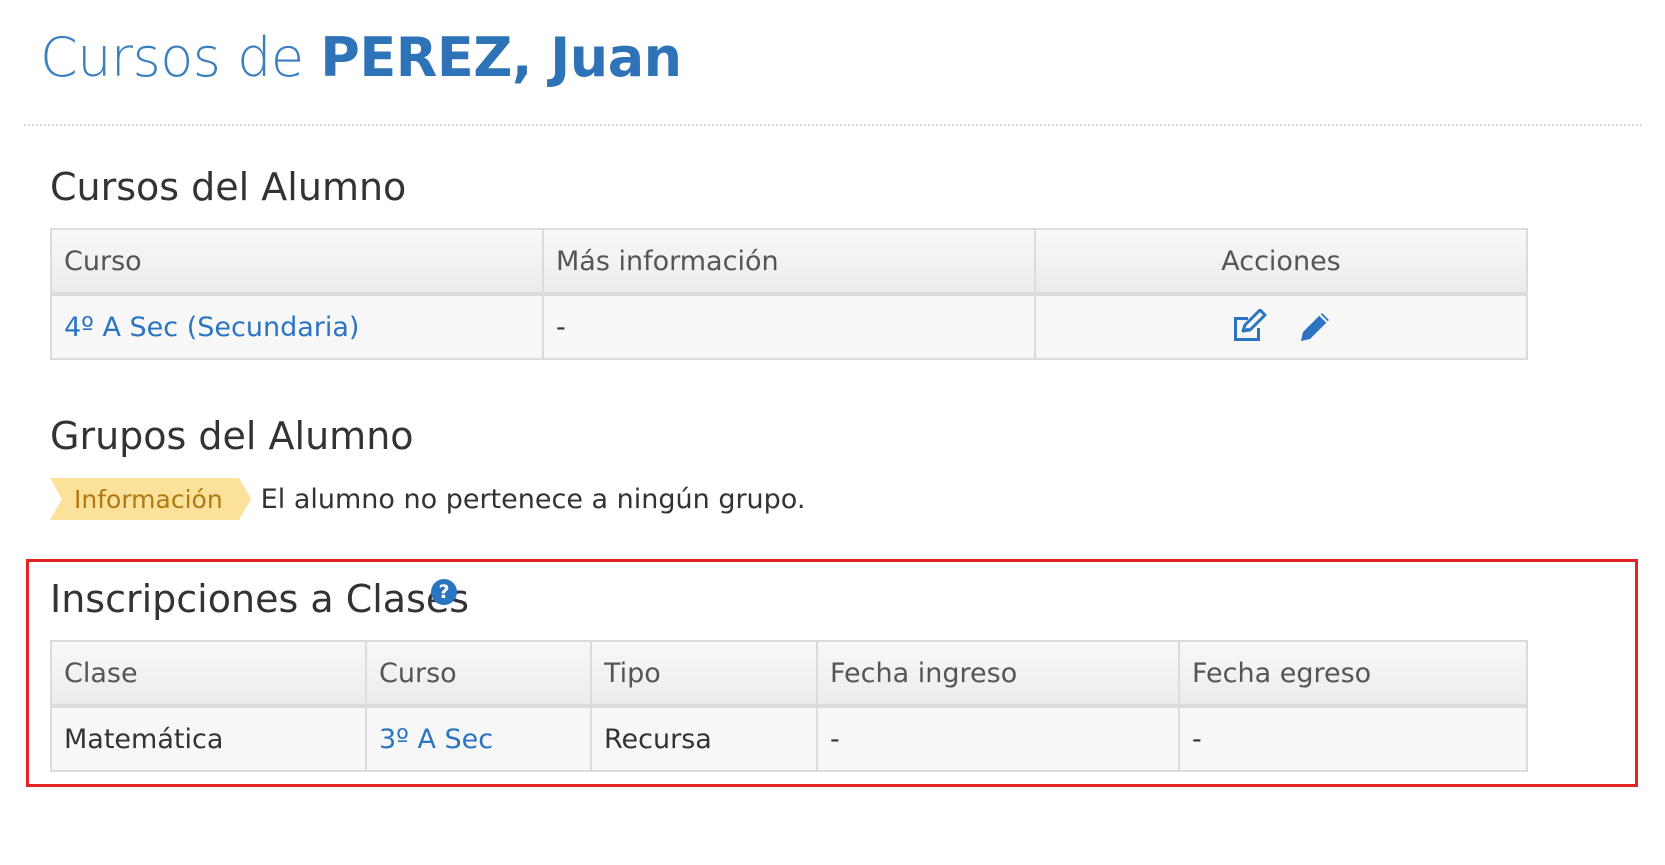  I want to click on table-row: Matemática 3º A Sec Recursa - -, so click(789, 738).